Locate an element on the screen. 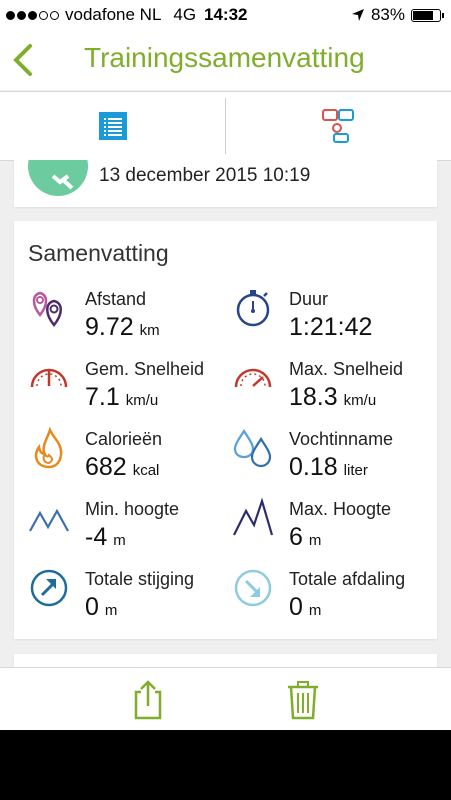  stat-avg-speed: Gem. Snelheid 7.1 km/u is located at coordinates (128, 387).